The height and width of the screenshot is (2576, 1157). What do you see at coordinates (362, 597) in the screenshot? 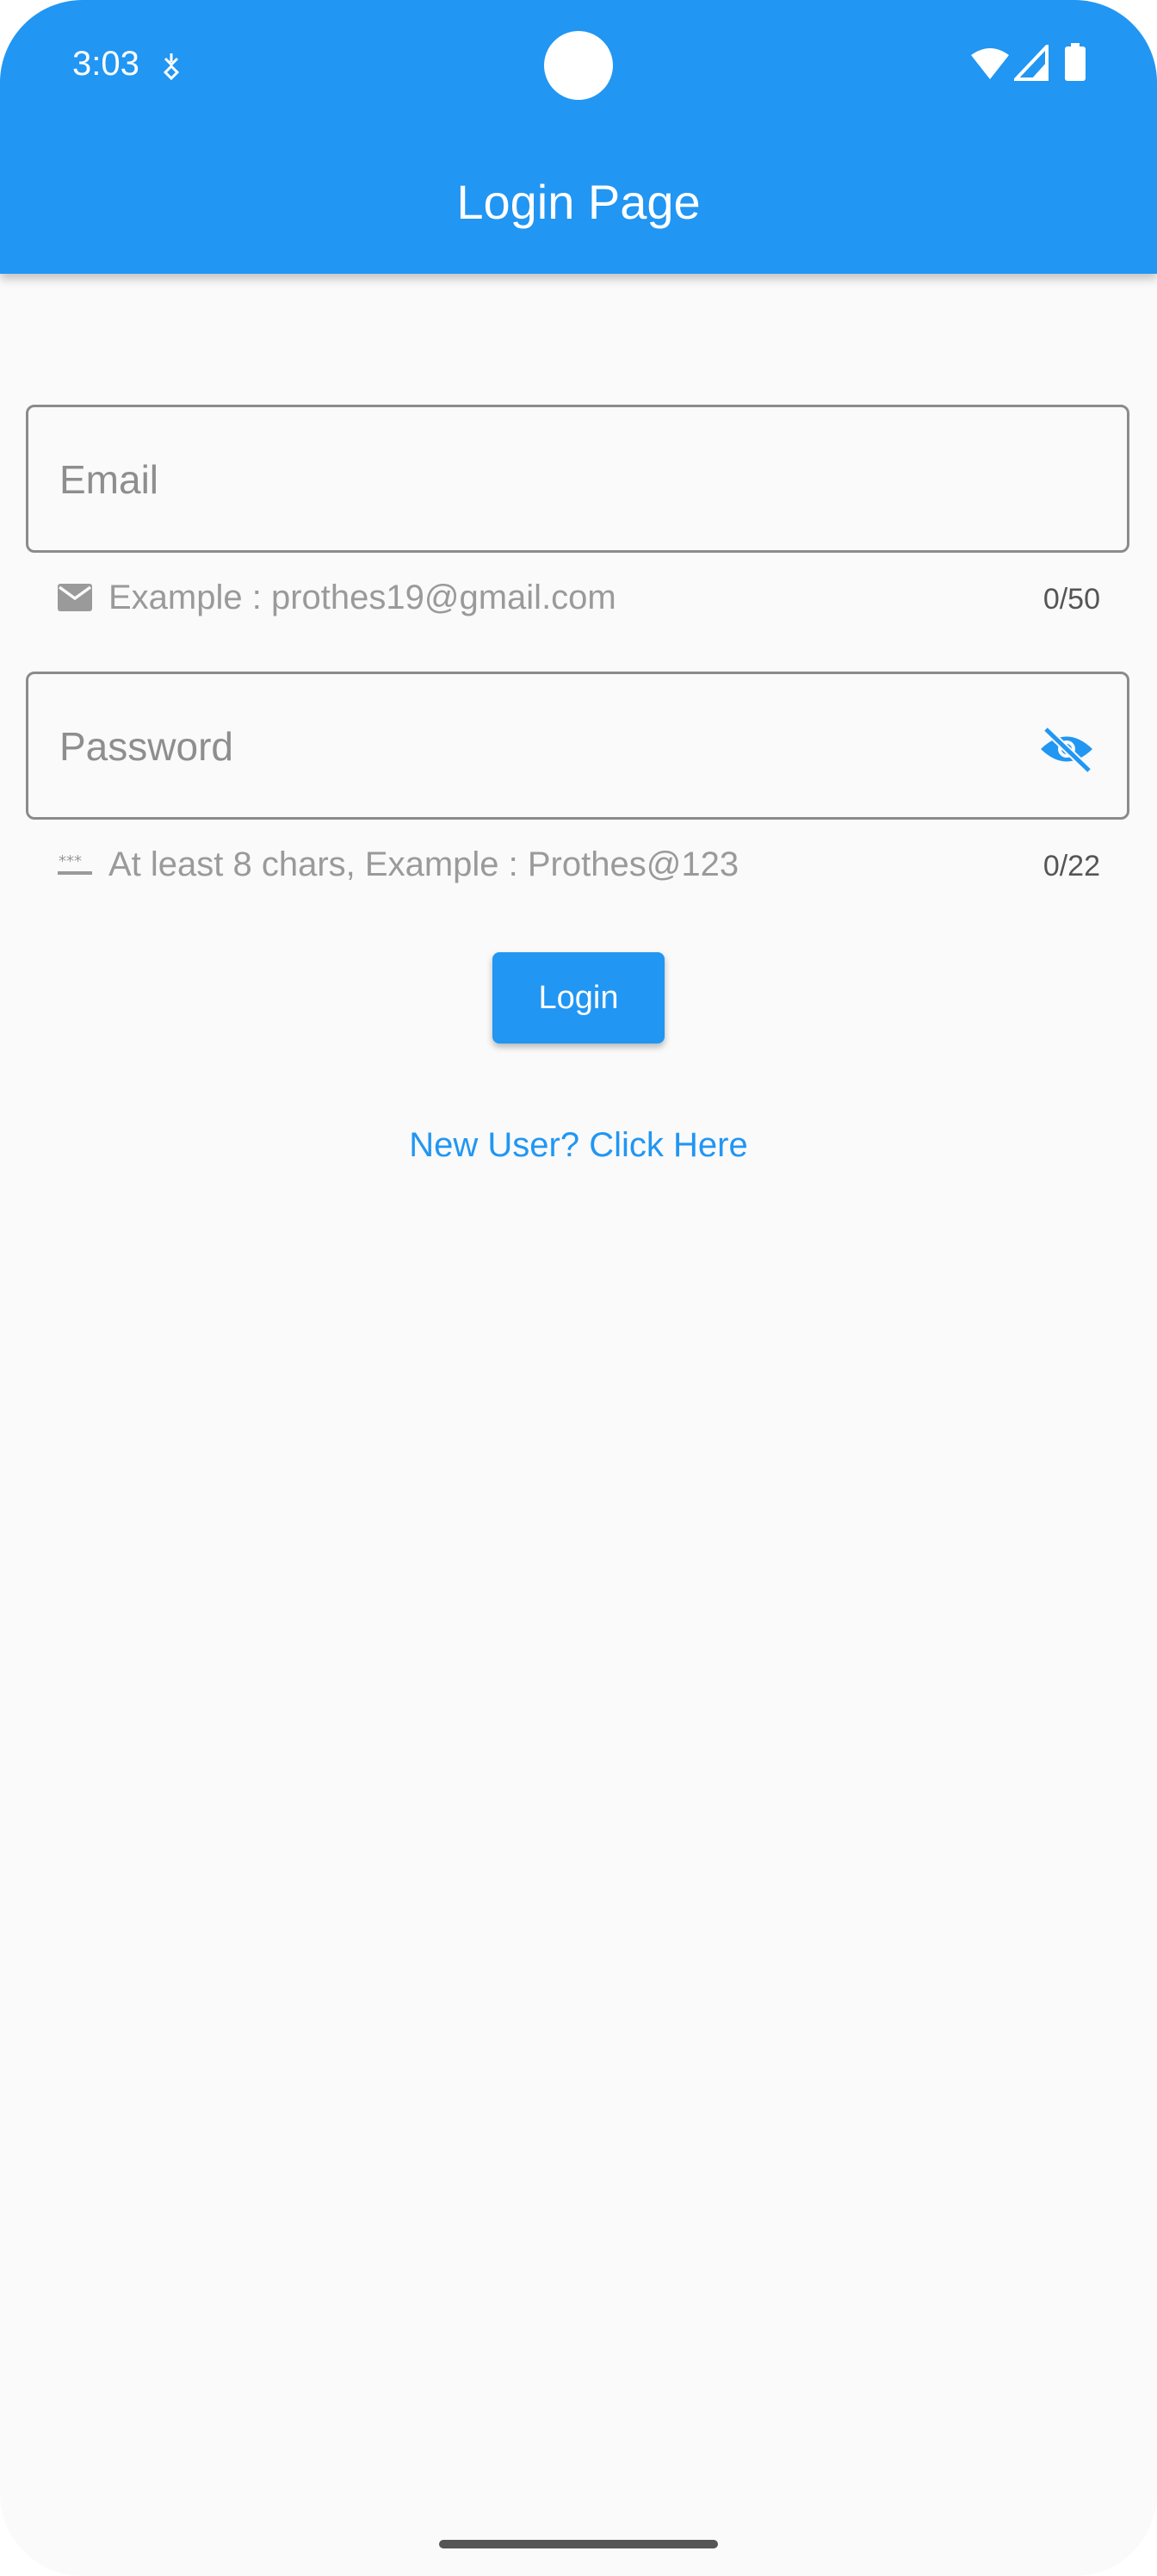
I see `email-helper-text: Example : prothes19@gmail.com` at bounding box center [362, 597].